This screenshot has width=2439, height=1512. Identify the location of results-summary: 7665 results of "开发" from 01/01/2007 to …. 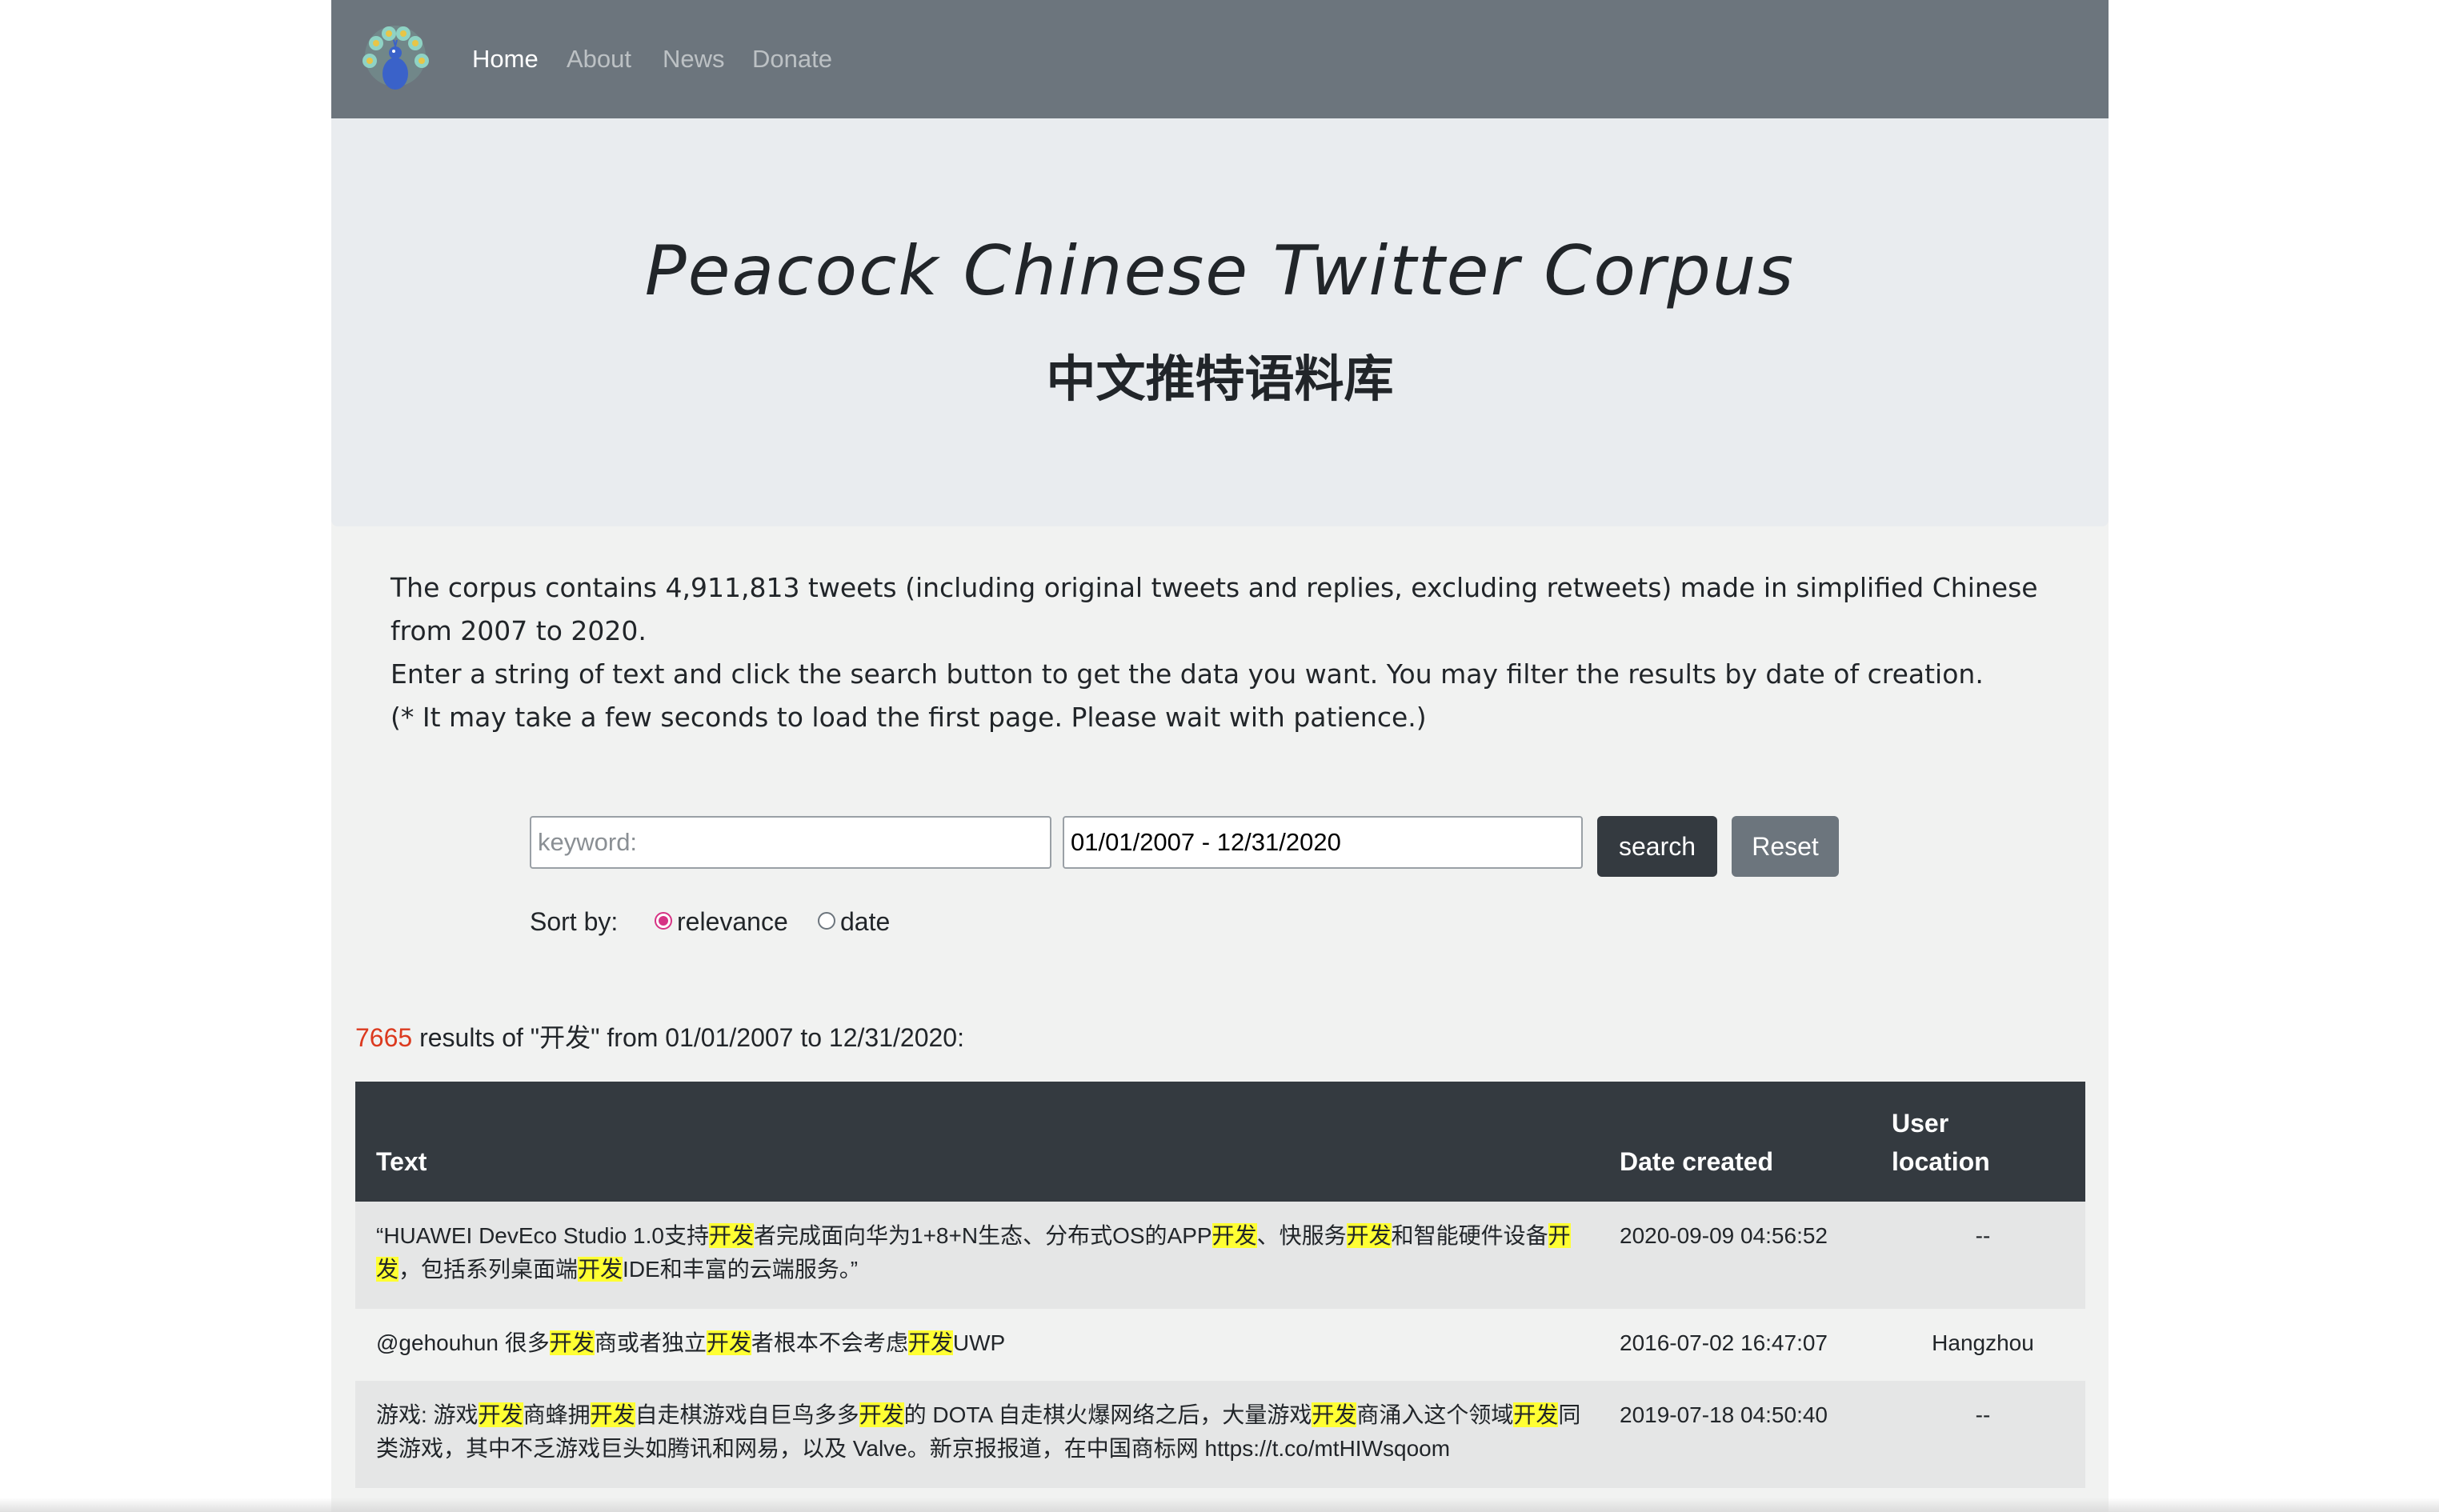
(659, 1037).